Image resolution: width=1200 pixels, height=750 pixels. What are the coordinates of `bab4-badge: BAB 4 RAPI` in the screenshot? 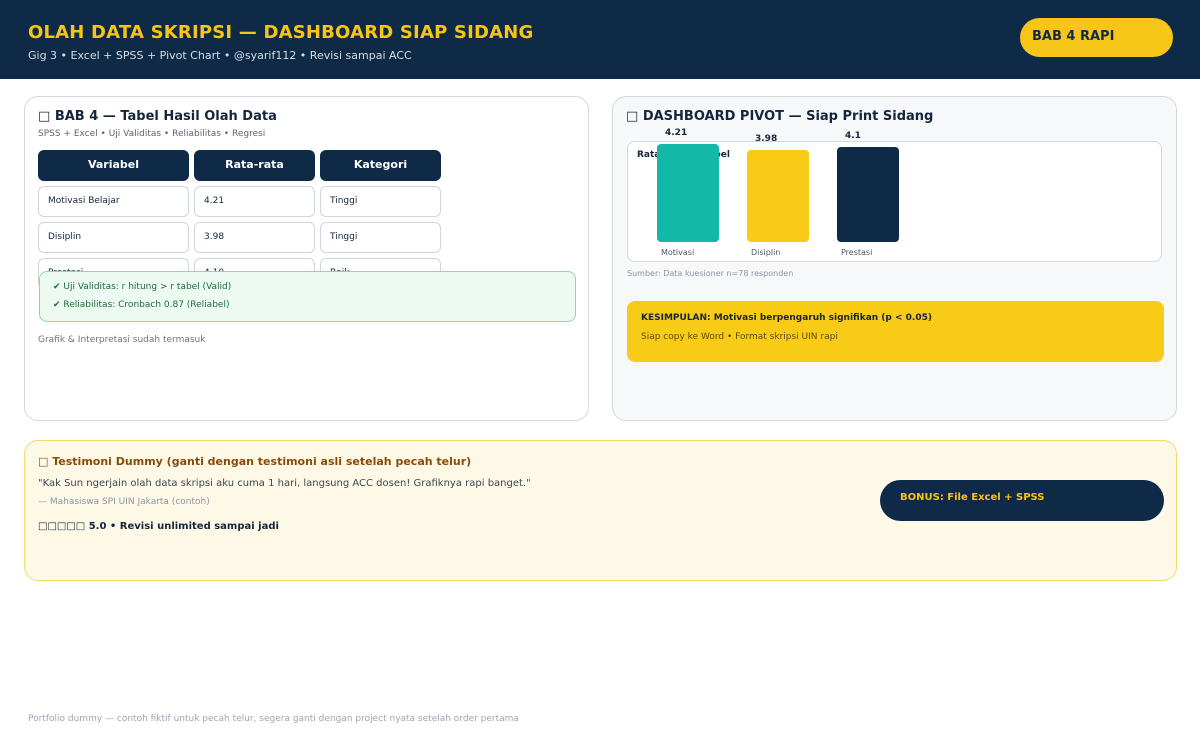 It's located at (1096, 37).